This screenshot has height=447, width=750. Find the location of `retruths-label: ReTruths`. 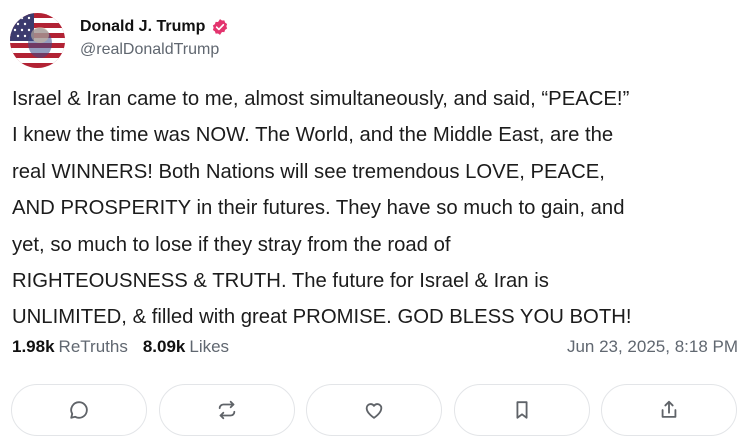

retruths-label: ReTruths is located at coordinates (93, 347).